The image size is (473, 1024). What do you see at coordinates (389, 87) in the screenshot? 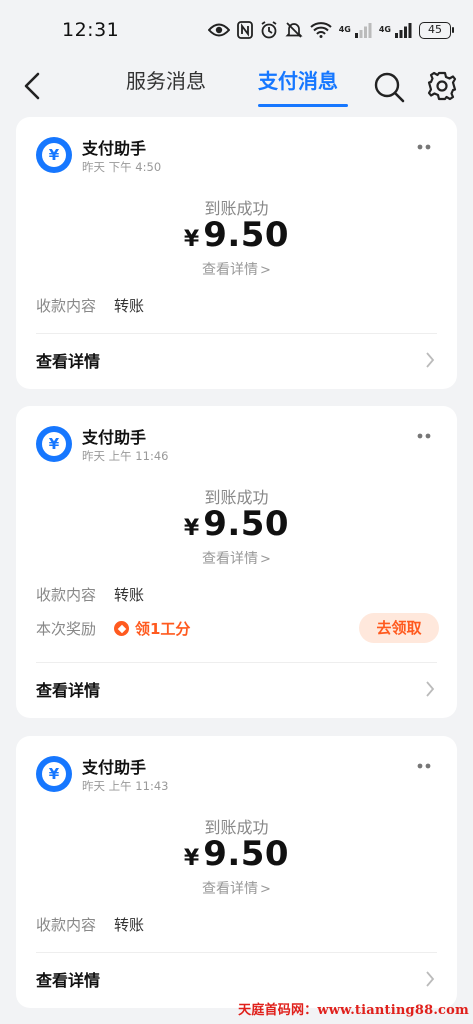
I see `search-icon` at bounding box center [389, 87].